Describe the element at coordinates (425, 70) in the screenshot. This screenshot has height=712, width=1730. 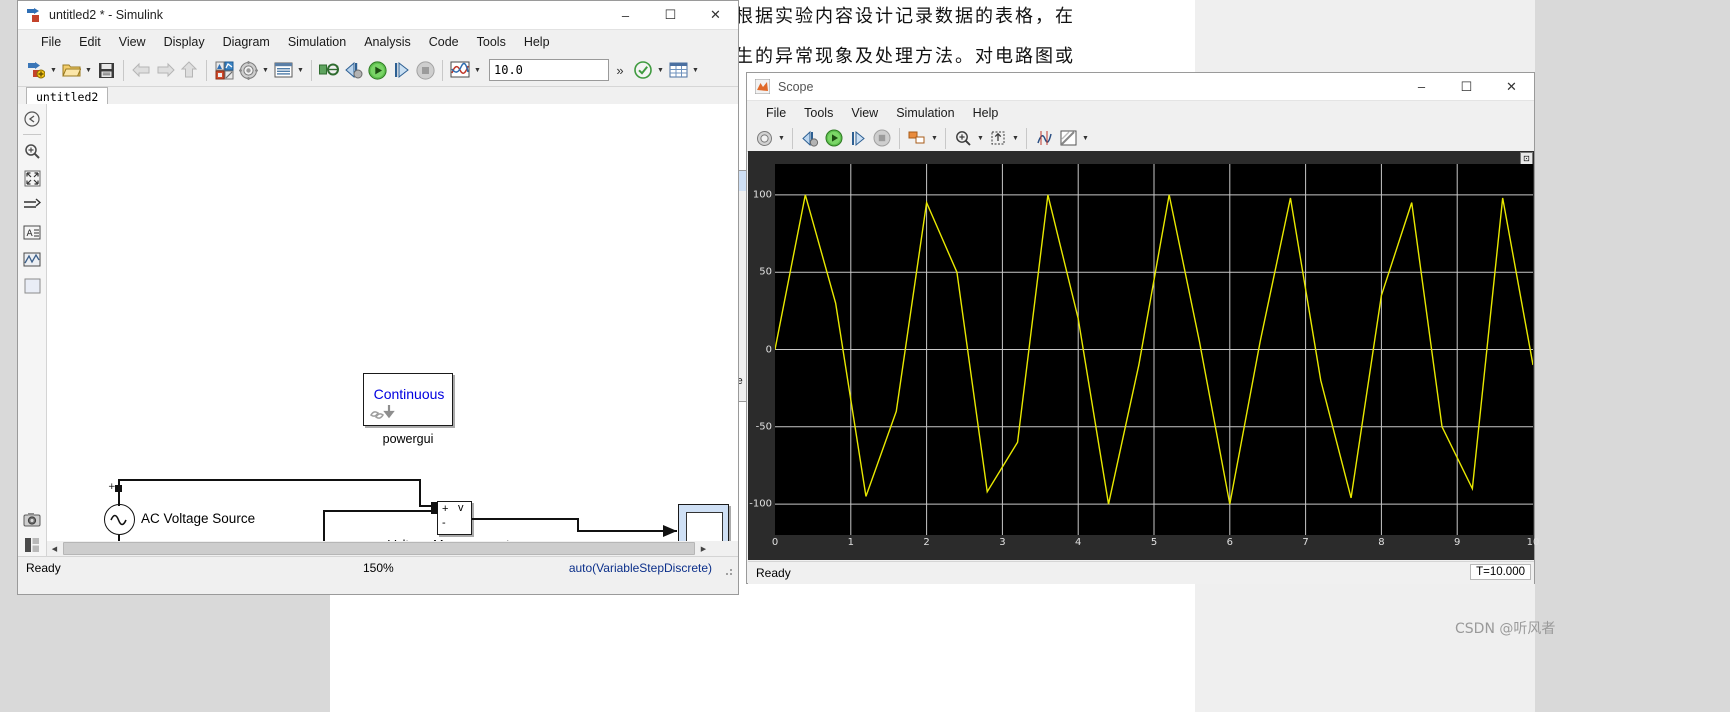
I see `stop-icon` at that location.